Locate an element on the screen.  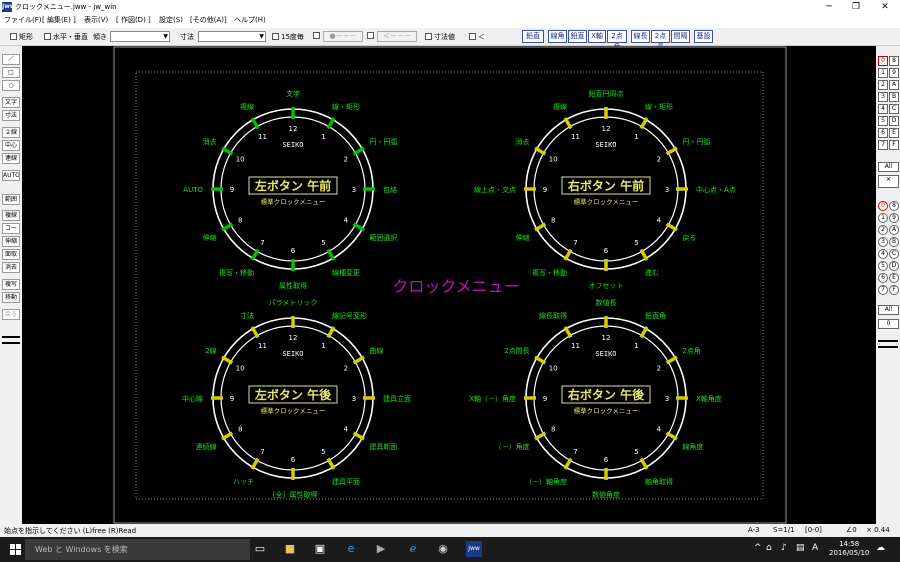
tray-chevron-icon: ^ is located at coordinates (758, 548).